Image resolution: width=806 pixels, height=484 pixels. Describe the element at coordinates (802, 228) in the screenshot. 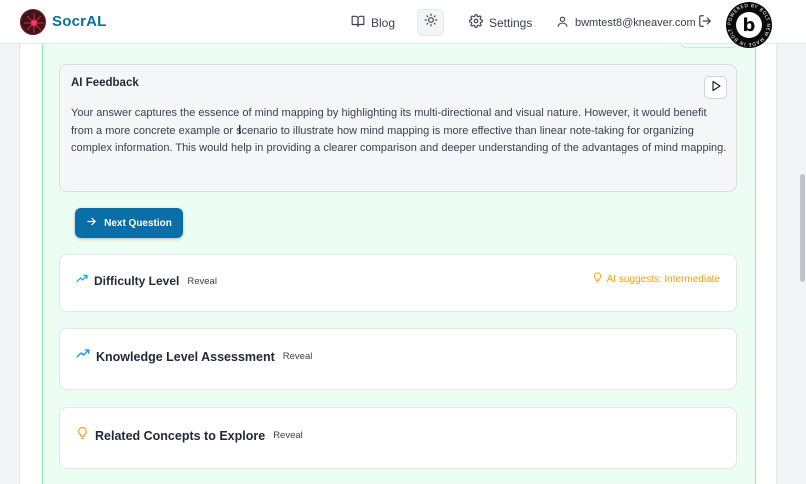

I see `scrollbar-thumb` at that location.